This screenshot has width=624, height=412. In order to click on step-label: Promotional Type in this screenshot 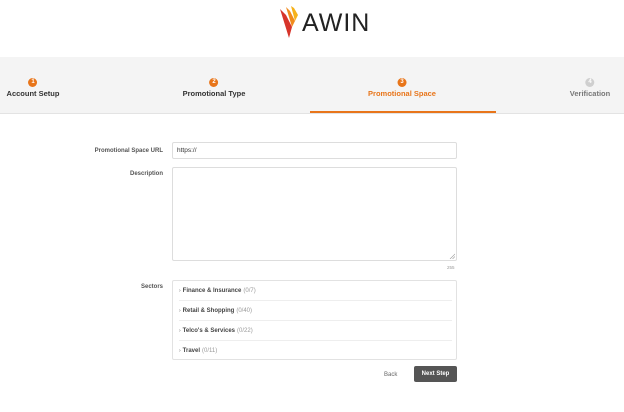, I will do `click(214, 93)`.